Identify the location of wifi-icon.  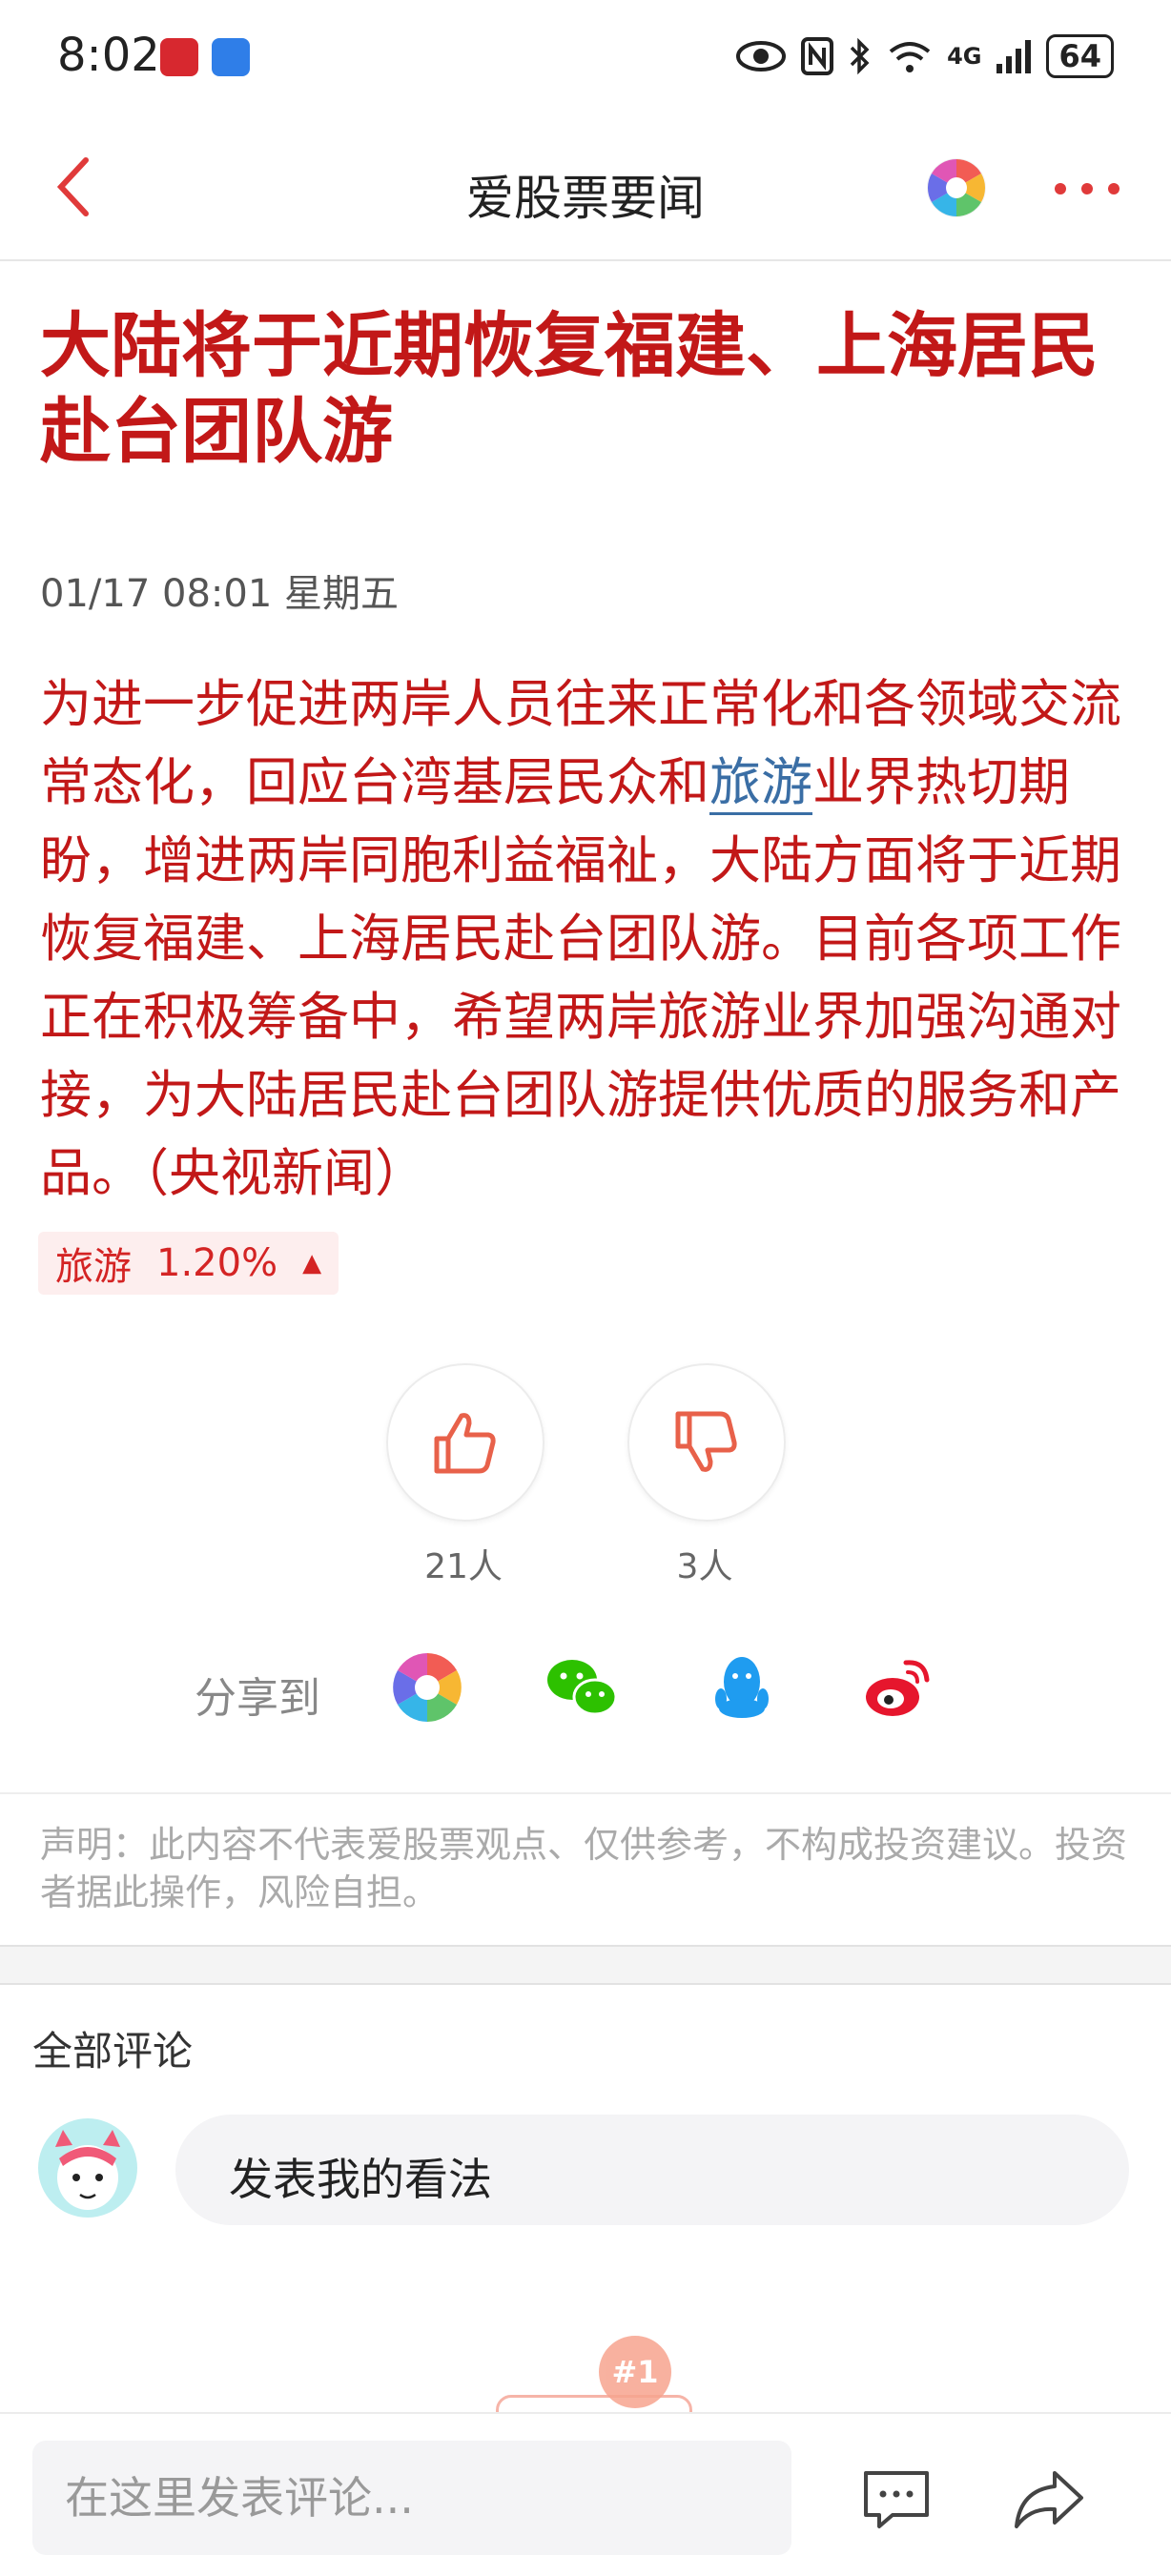
(910, 57).